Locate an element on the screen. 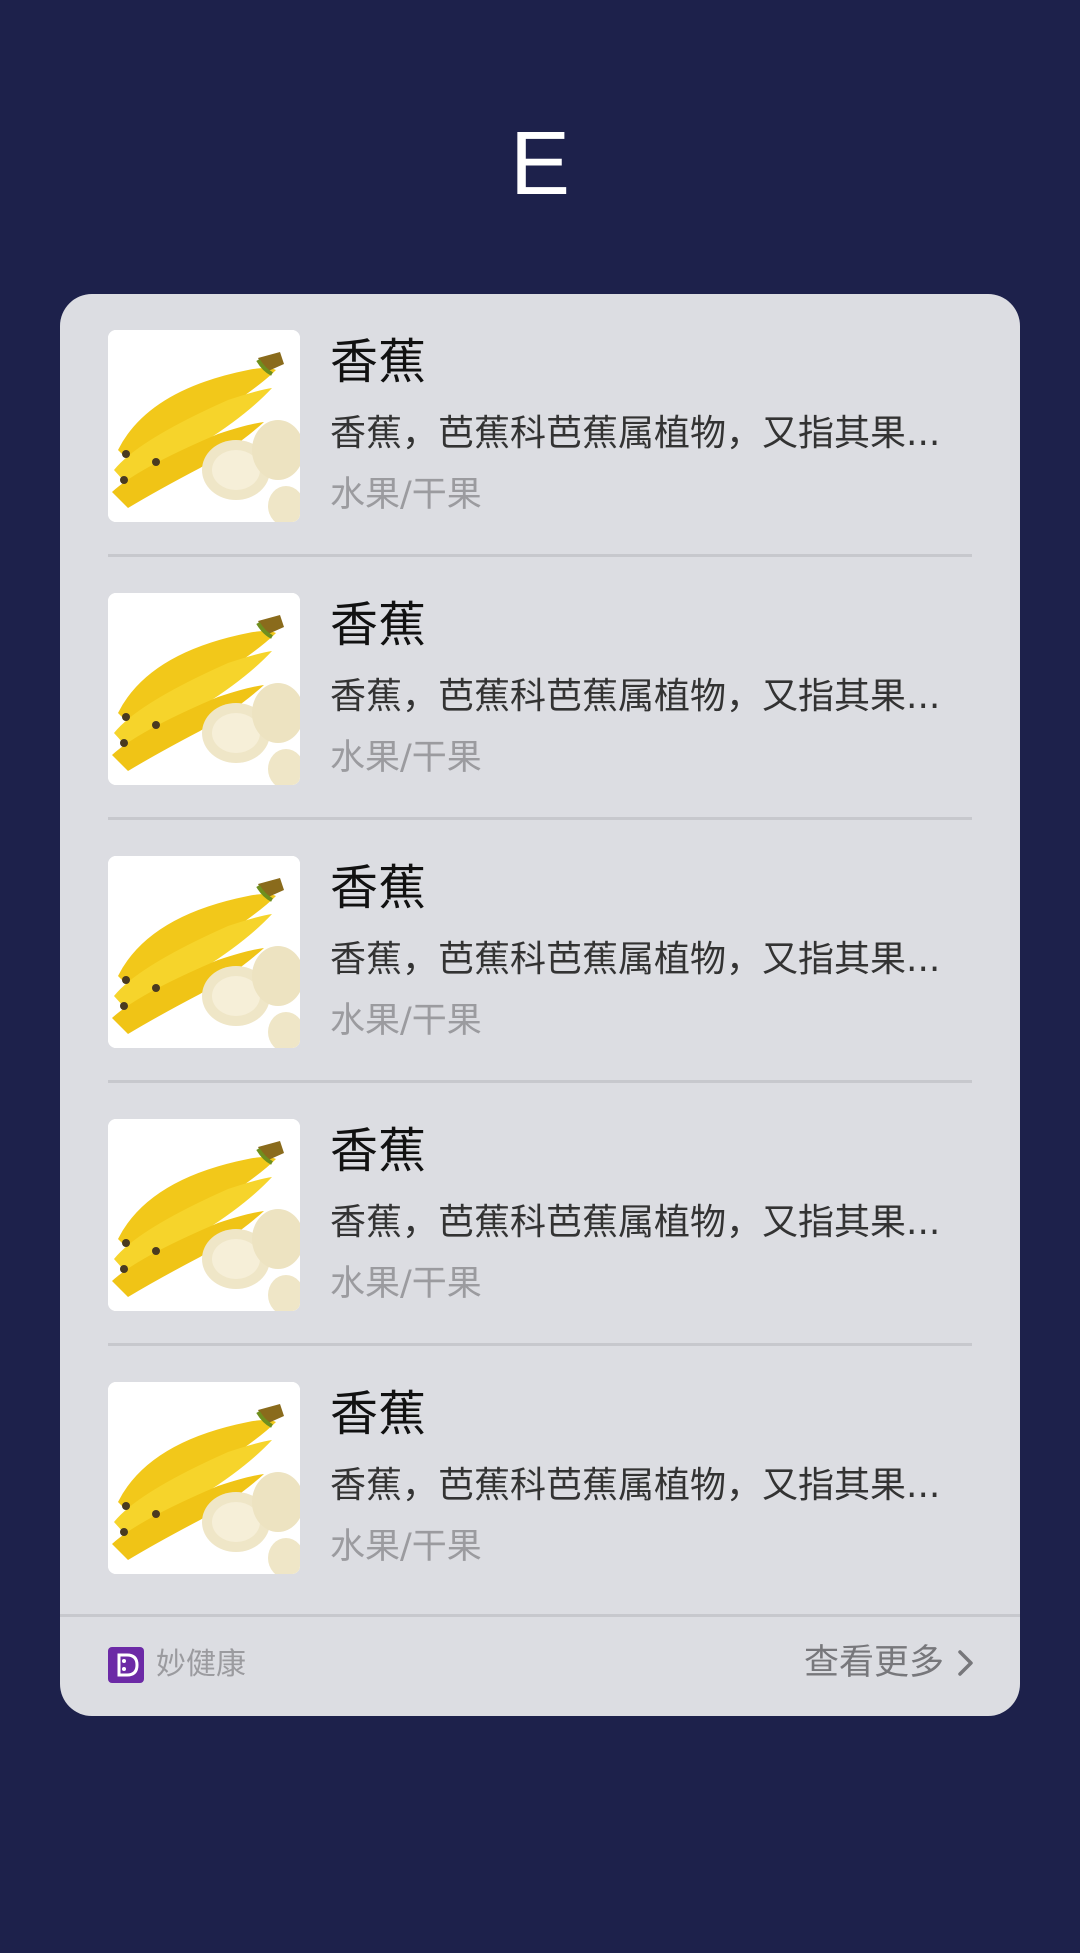 This screenshot has height=1953, width=1080. miao-health-logo-icon is located at coordinates (126, 1665).